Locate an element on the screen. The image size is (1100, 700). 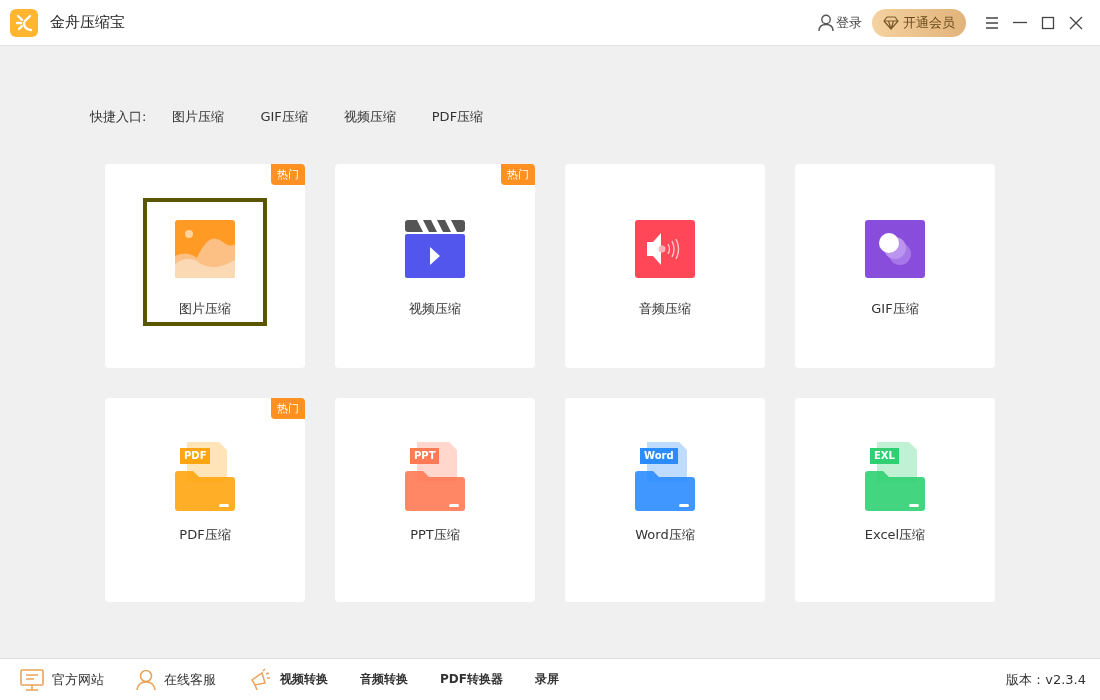
footer-link: 官方网站 is located at coordinates (78, 679).